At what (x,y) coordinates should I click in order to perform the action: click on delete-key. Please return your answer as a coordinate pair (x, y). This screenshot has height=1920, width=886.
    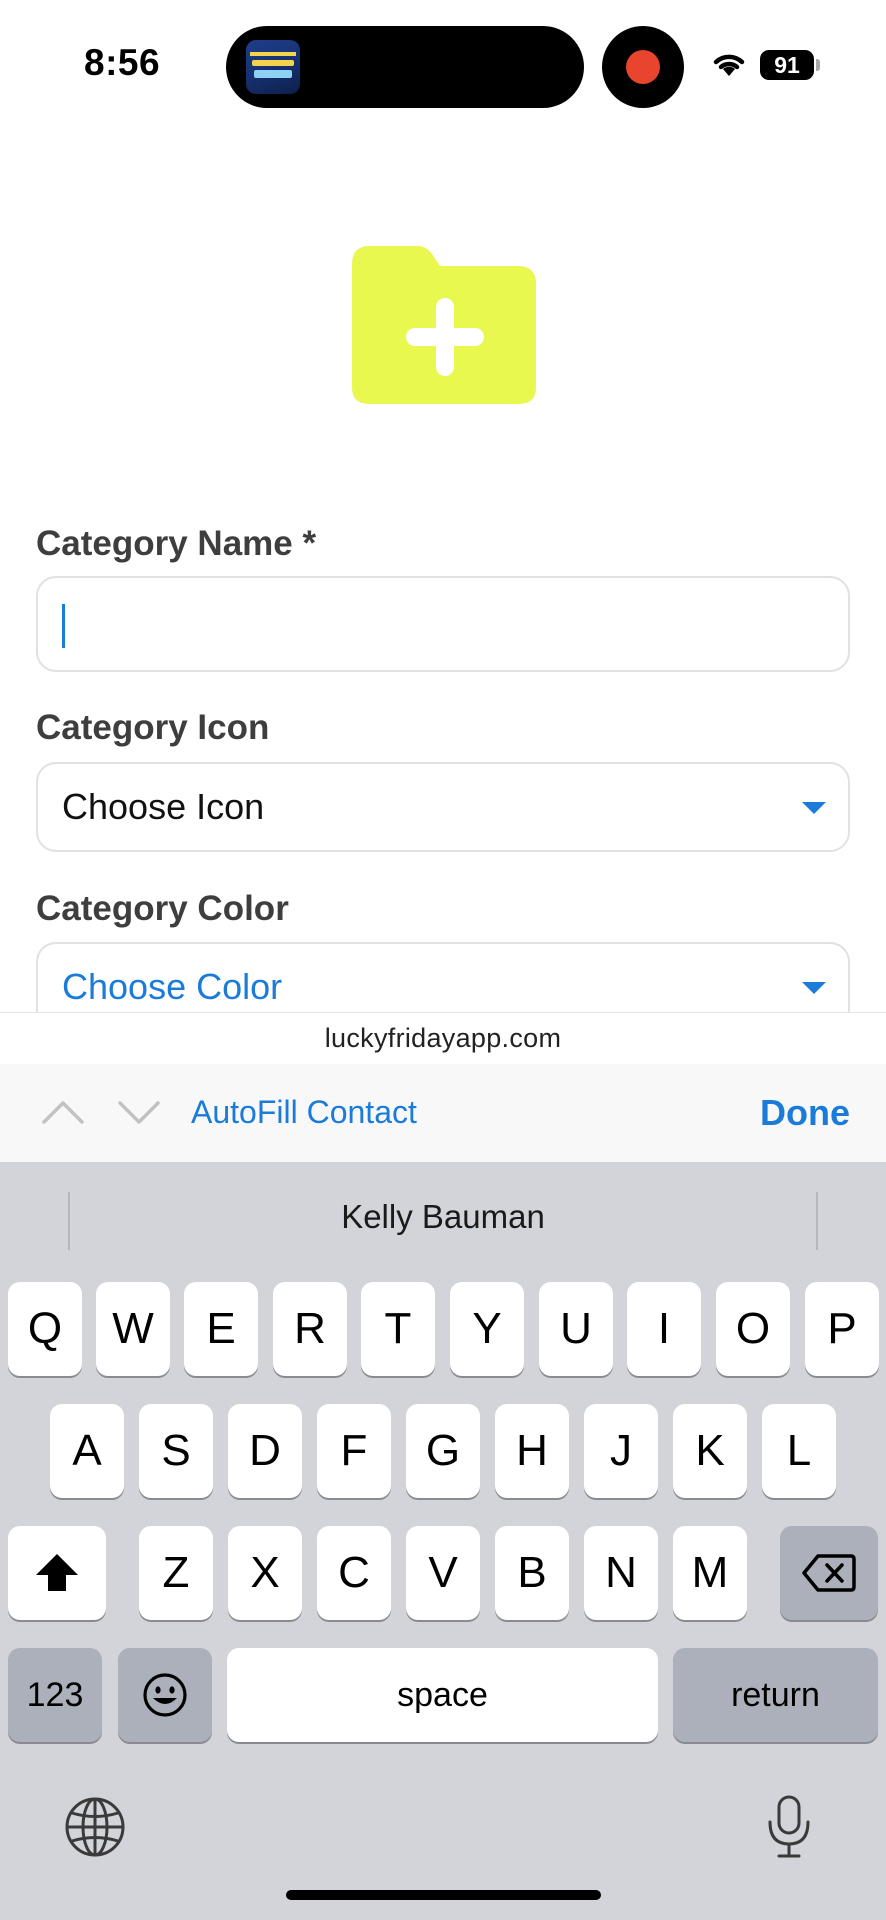
    Looking at the image, I should click on (829, 1573).